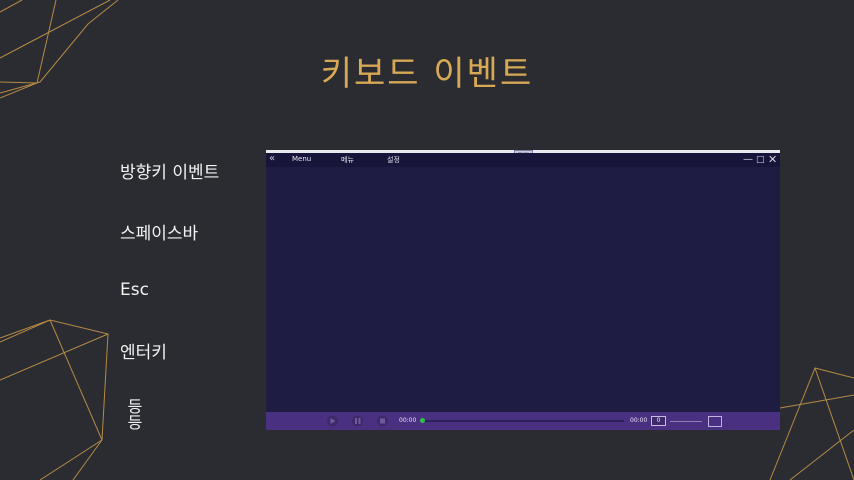 Image resolution: width=854 pixels, height=480 pixels. Describe the element at coordinates (134, 290) in the screenshot. I see `bullet-esc: Esc` at that location.